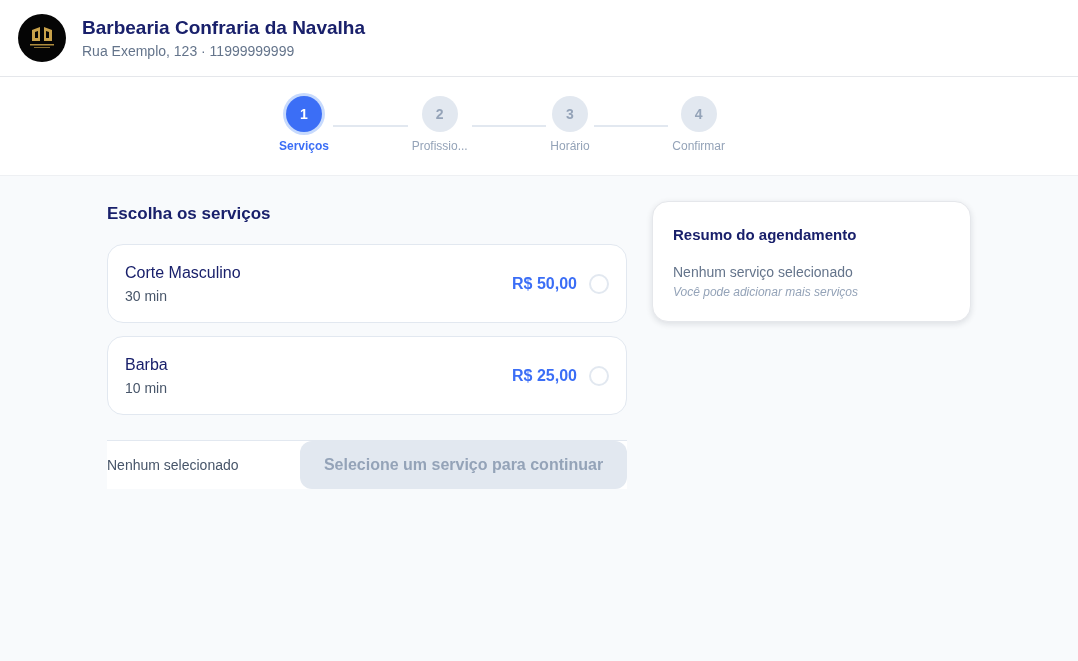  What do you see at coordinates (765, 235) in the screenshot?
I see `summary-title: Resumo do agendamento` at bounding box center [765, 235].